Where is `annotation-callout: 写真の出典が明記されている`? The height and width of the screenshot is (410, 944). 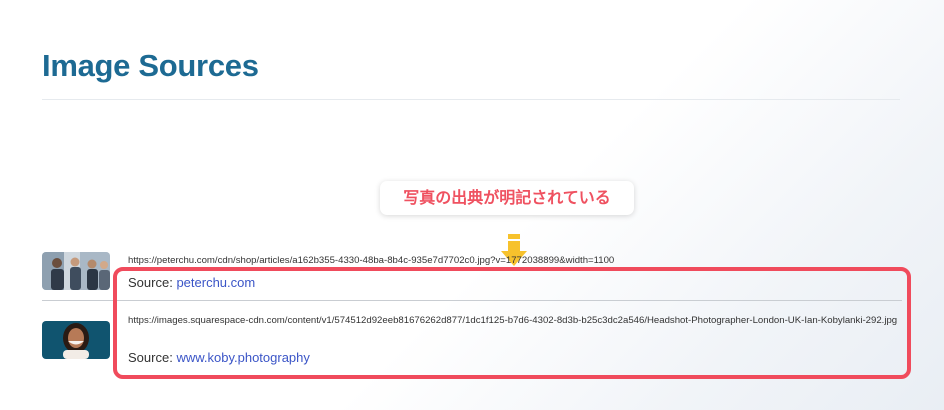 annotation-callout: 写真の出典が明記されている is located at coordinates (507, 198).